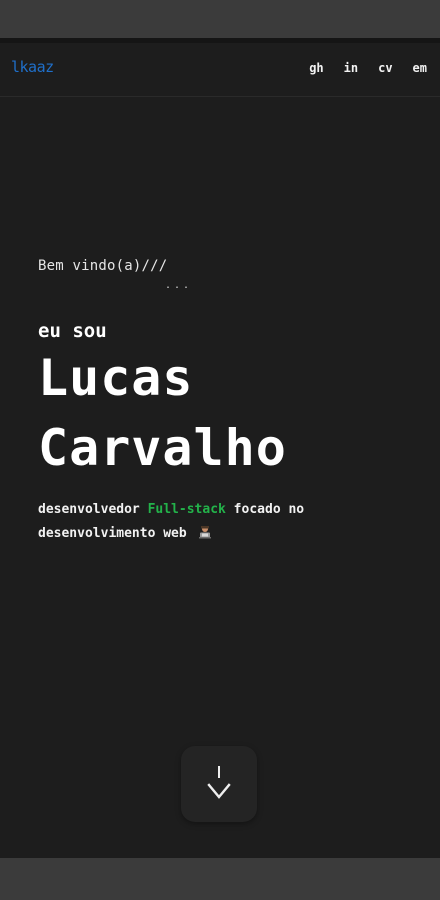 This screenshot has width=440, height=900. What do you see at coordinates (219, 772) in the screenshot?
I see `scroll-line` at bounding box center [219, 772].